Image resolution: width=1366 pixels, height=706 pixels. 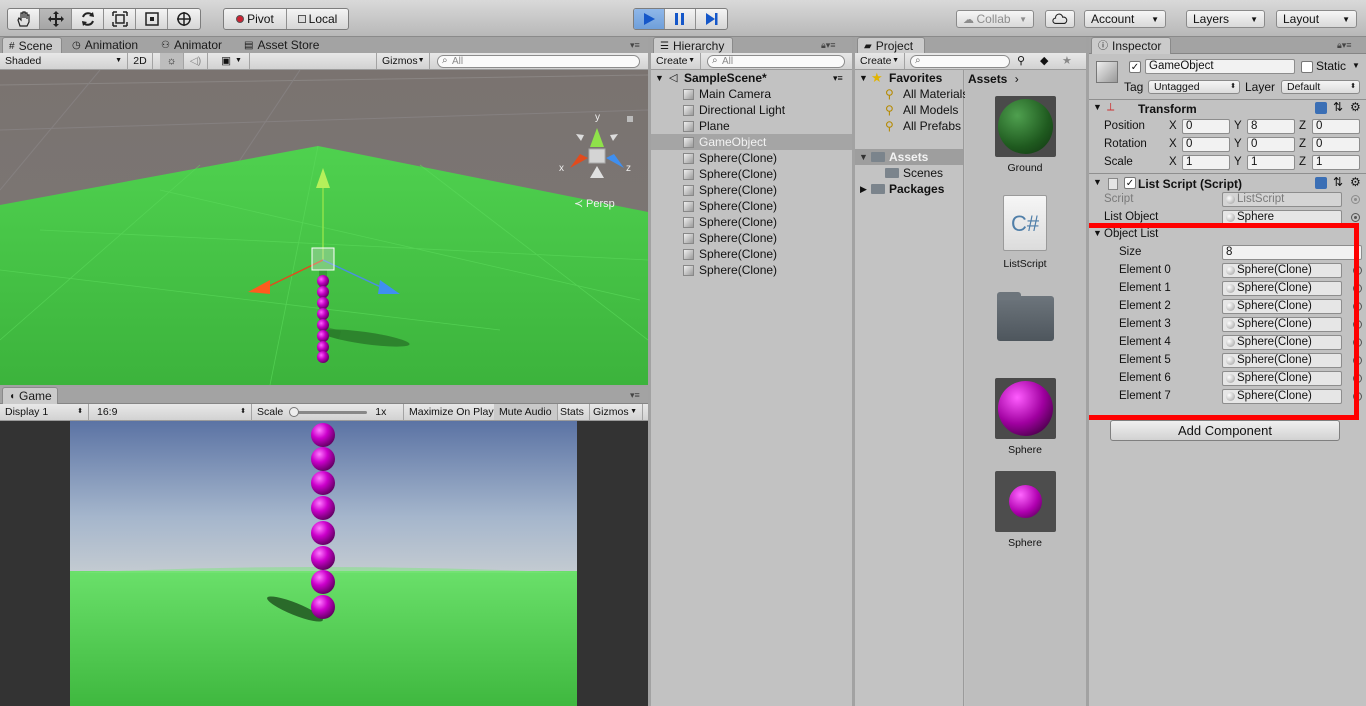 I want to click on maximize-on-play-toggle: Maximize On Play, so click(x=452, y=412).